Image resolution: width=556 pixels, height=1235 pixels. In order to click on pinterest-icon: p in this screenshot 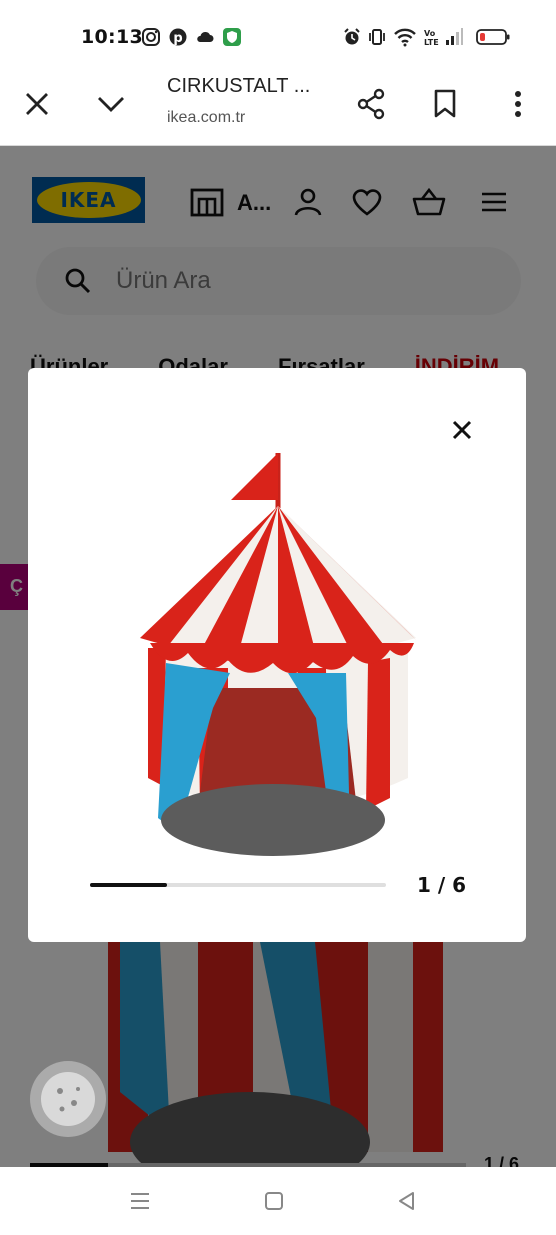, I will do `click(178, 37)`.